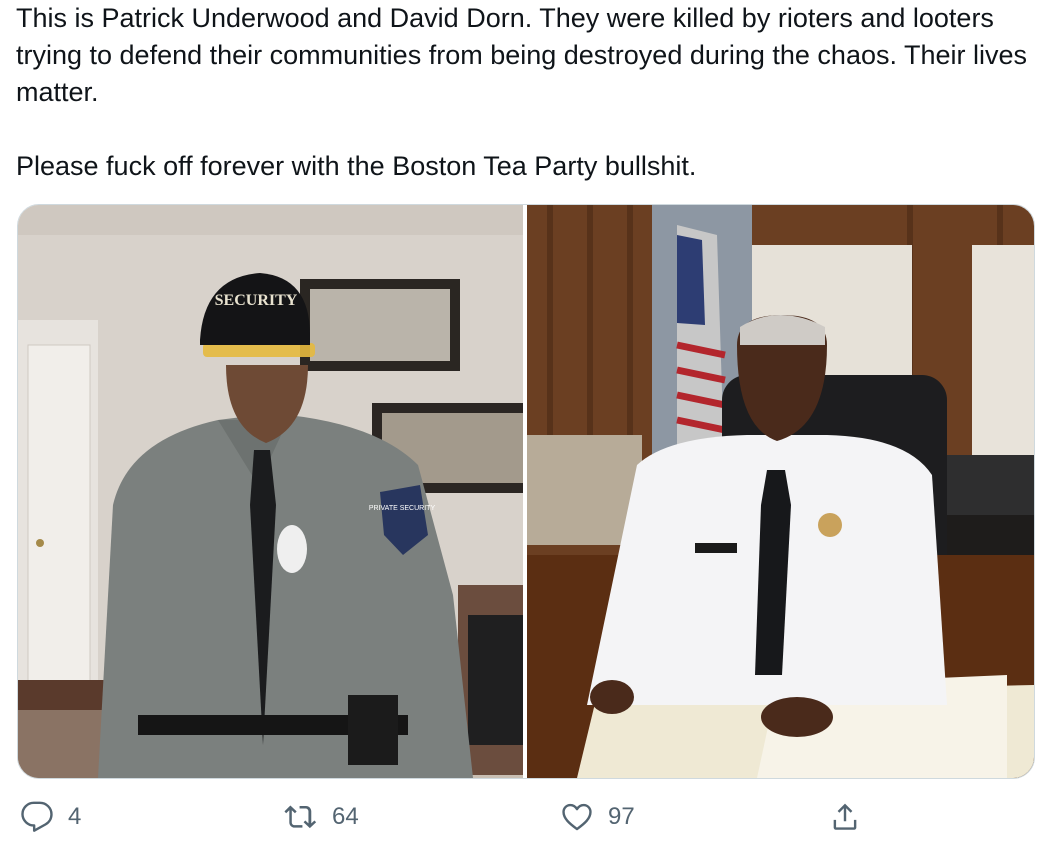 The image size is (1064, 846). I want to click on share-button, so click(845, 817).